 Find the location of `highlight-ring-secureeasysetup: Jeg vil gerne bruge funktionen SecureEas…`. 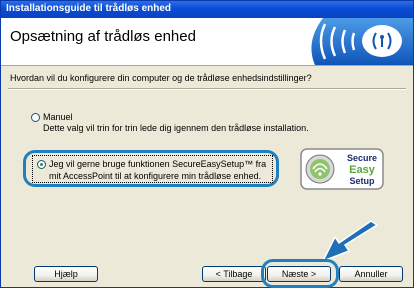

highlight-ring-secureeasysetup: Jeg vil gerne bruge funktionen SecureEas… is located at coordinates (151, 168).